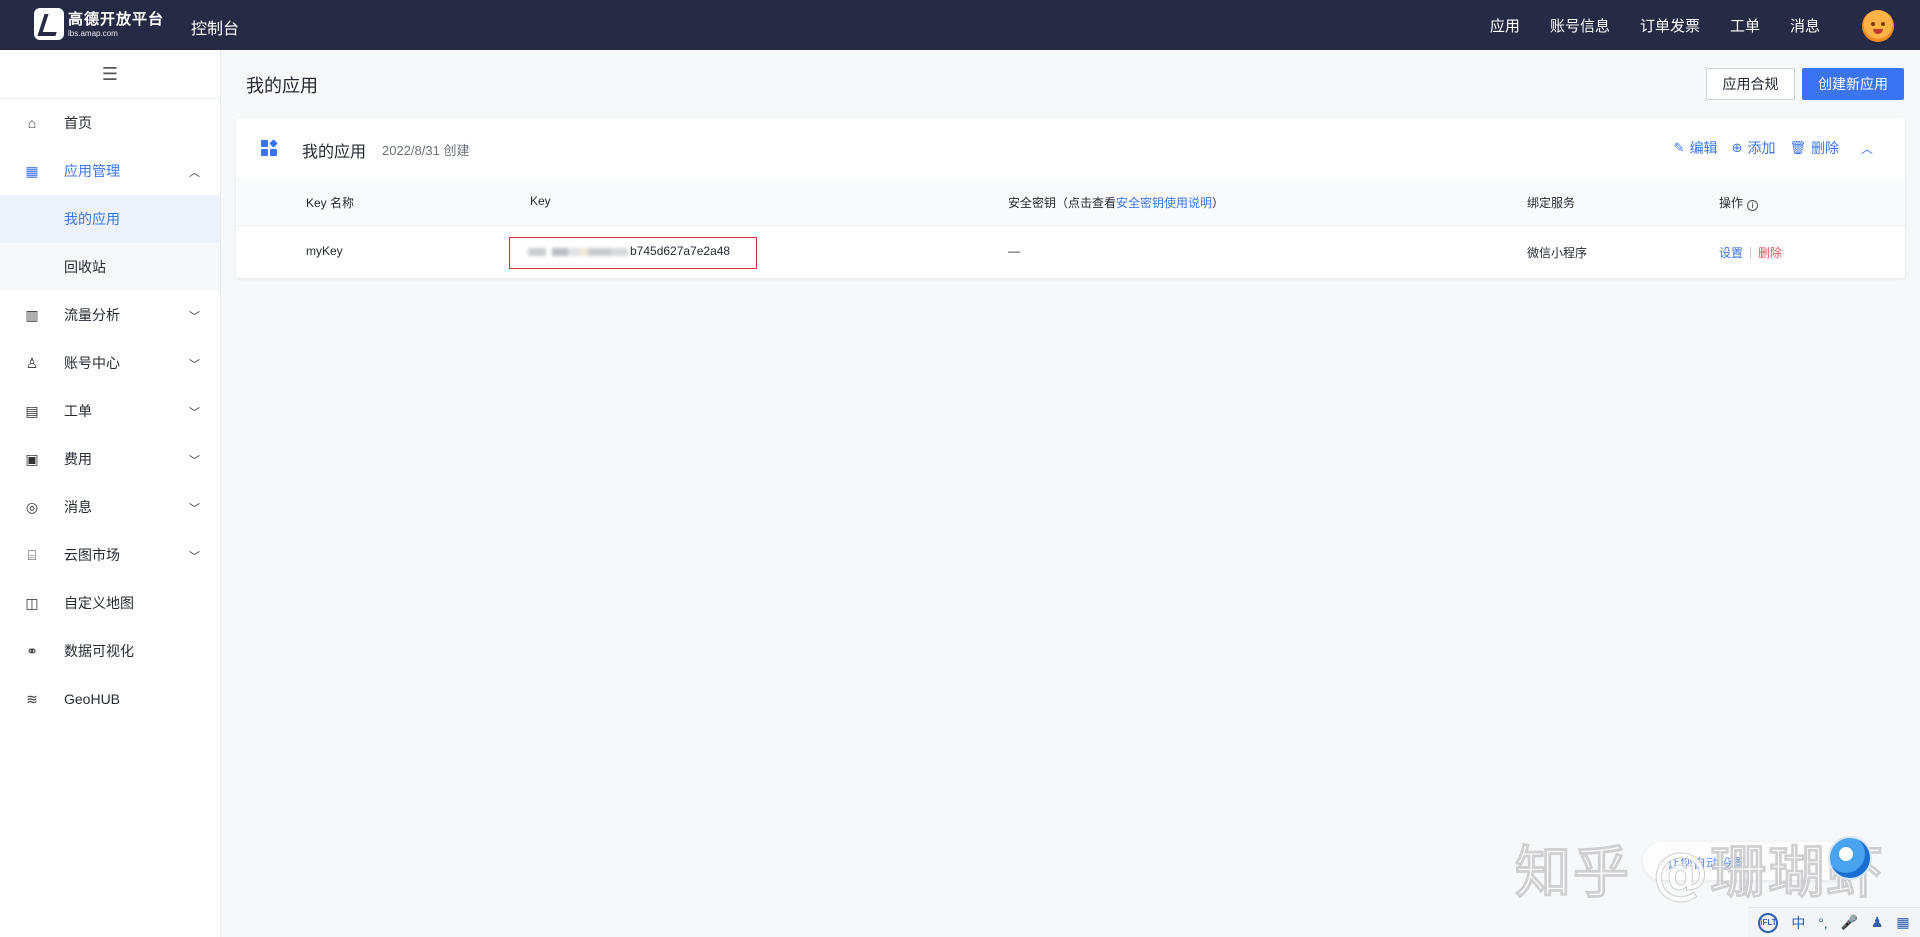 This screenshot has width=1920, height=937. I want to click on key-table-header: Key 名称 Key 安全密钥（点击查看安全密钥使用说明） 绑定服务 操作 i, so click(1070, 202).